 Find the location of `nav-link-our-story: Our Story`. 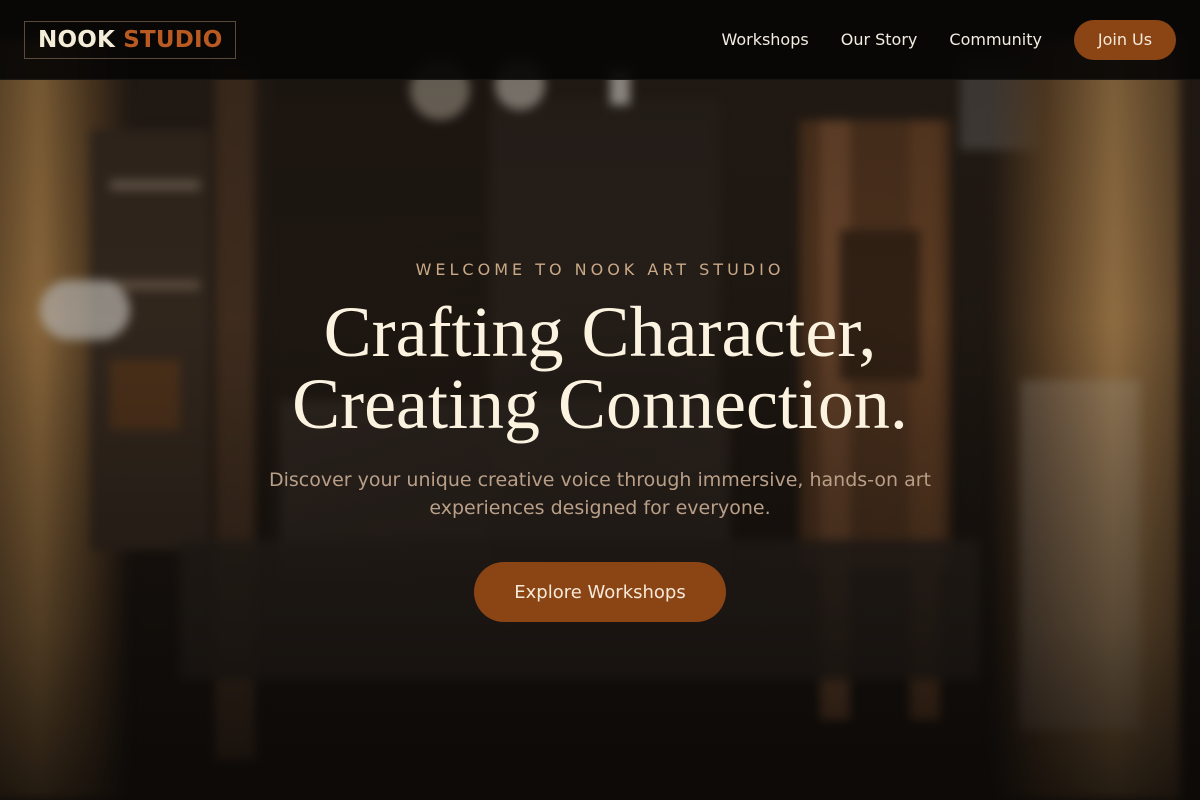

nav-link-our-story: Our Story is located at coordinates (879, 39).